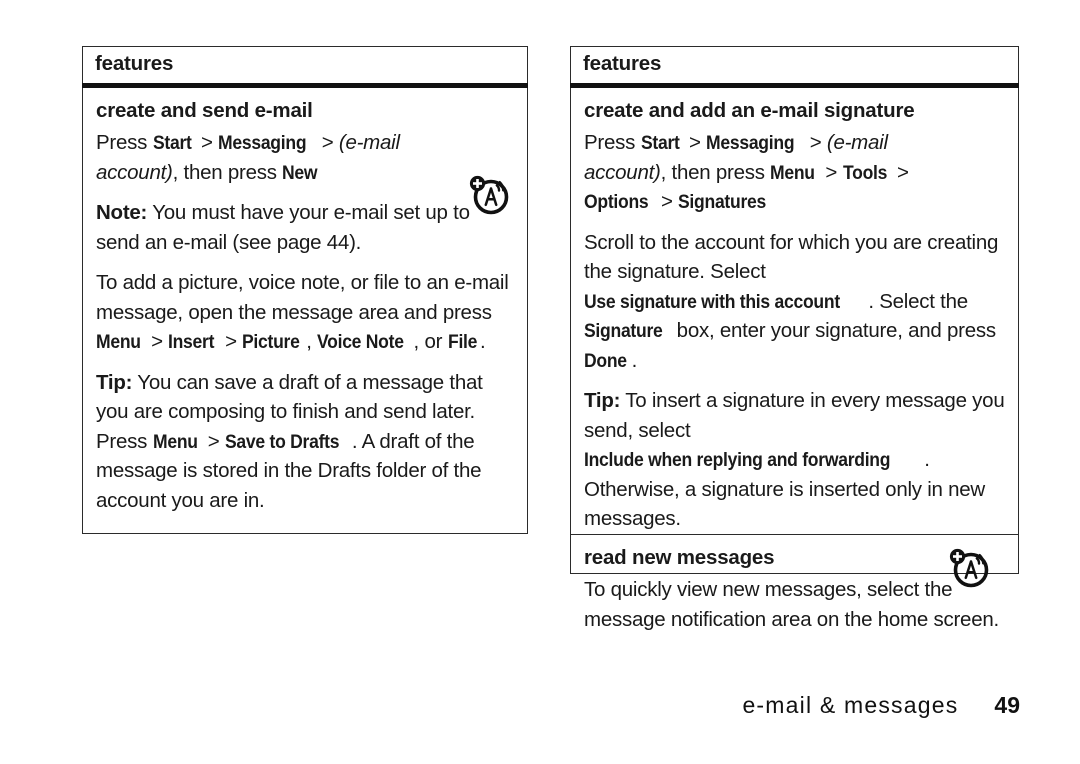 The height and width of the screenshot is (764, 1080). What do you see at coordinates (300, 172) in the screenshot?
I see `command-text: New` at bounding box center [300, 172].